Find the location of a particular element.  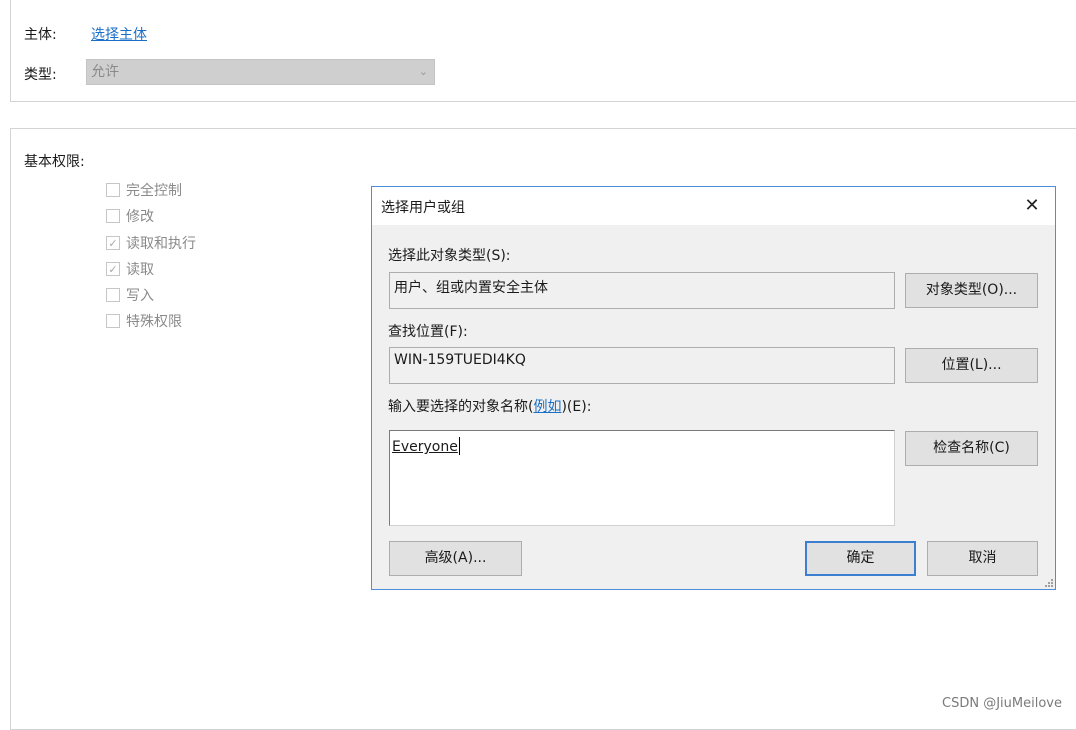

permission-read: ✓ 读取 is located at coordinates (130, 269).